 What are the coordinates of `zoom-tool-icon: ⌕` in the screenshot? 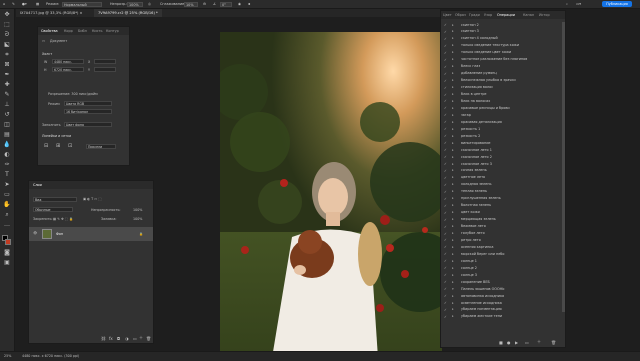 It's located at (7, 215).